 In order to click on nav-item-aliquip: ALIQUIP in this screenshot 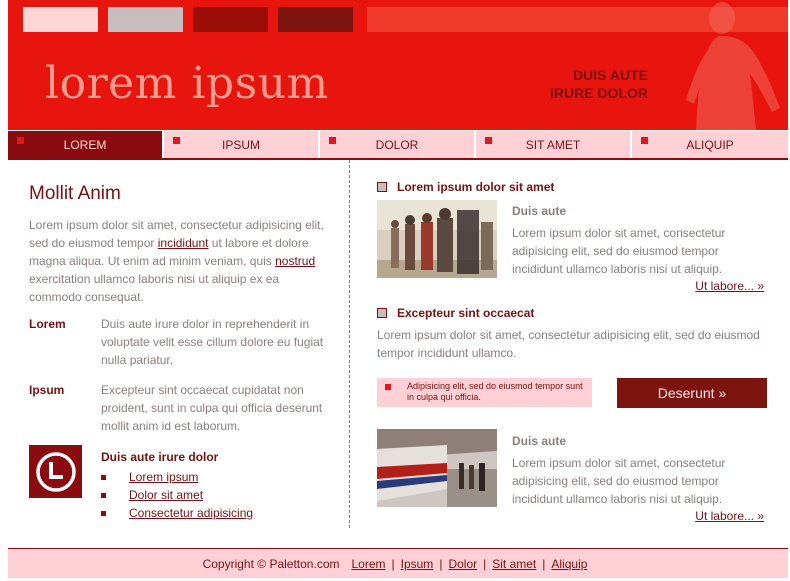, I will do `click(710, 144)`.